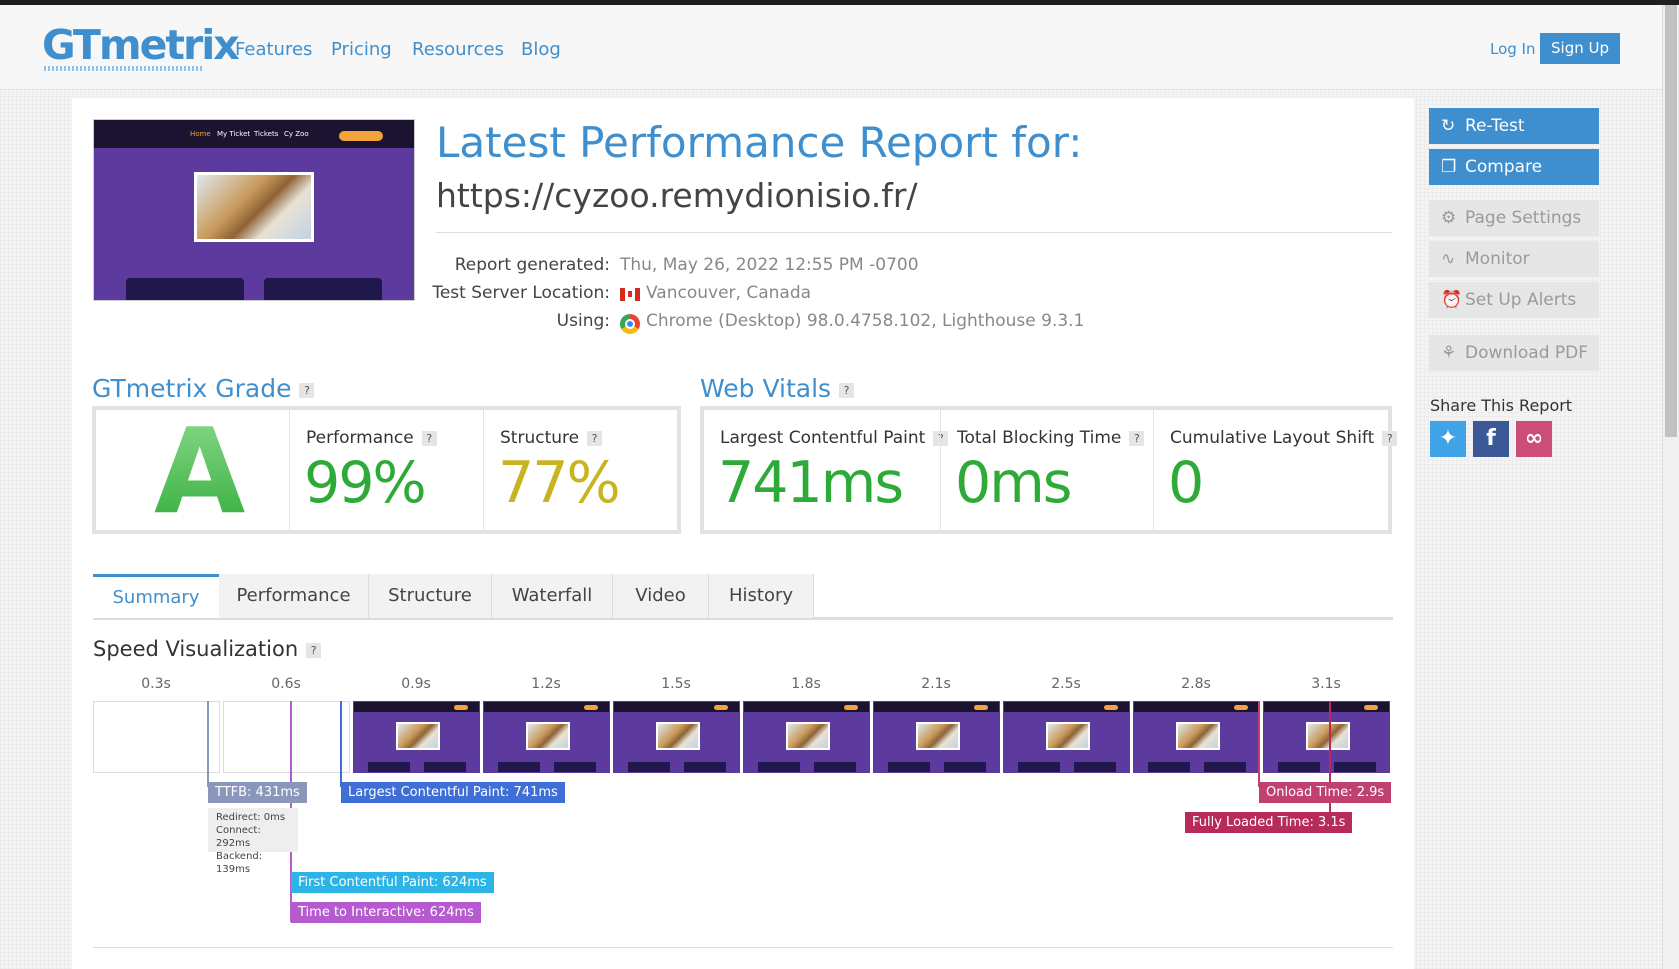 Image resolution: width=1679 pixels, height=969 pixels. Describe the element at coordinates (1670, 487) in the screenshot. I see `page-scrollbar` at that location.